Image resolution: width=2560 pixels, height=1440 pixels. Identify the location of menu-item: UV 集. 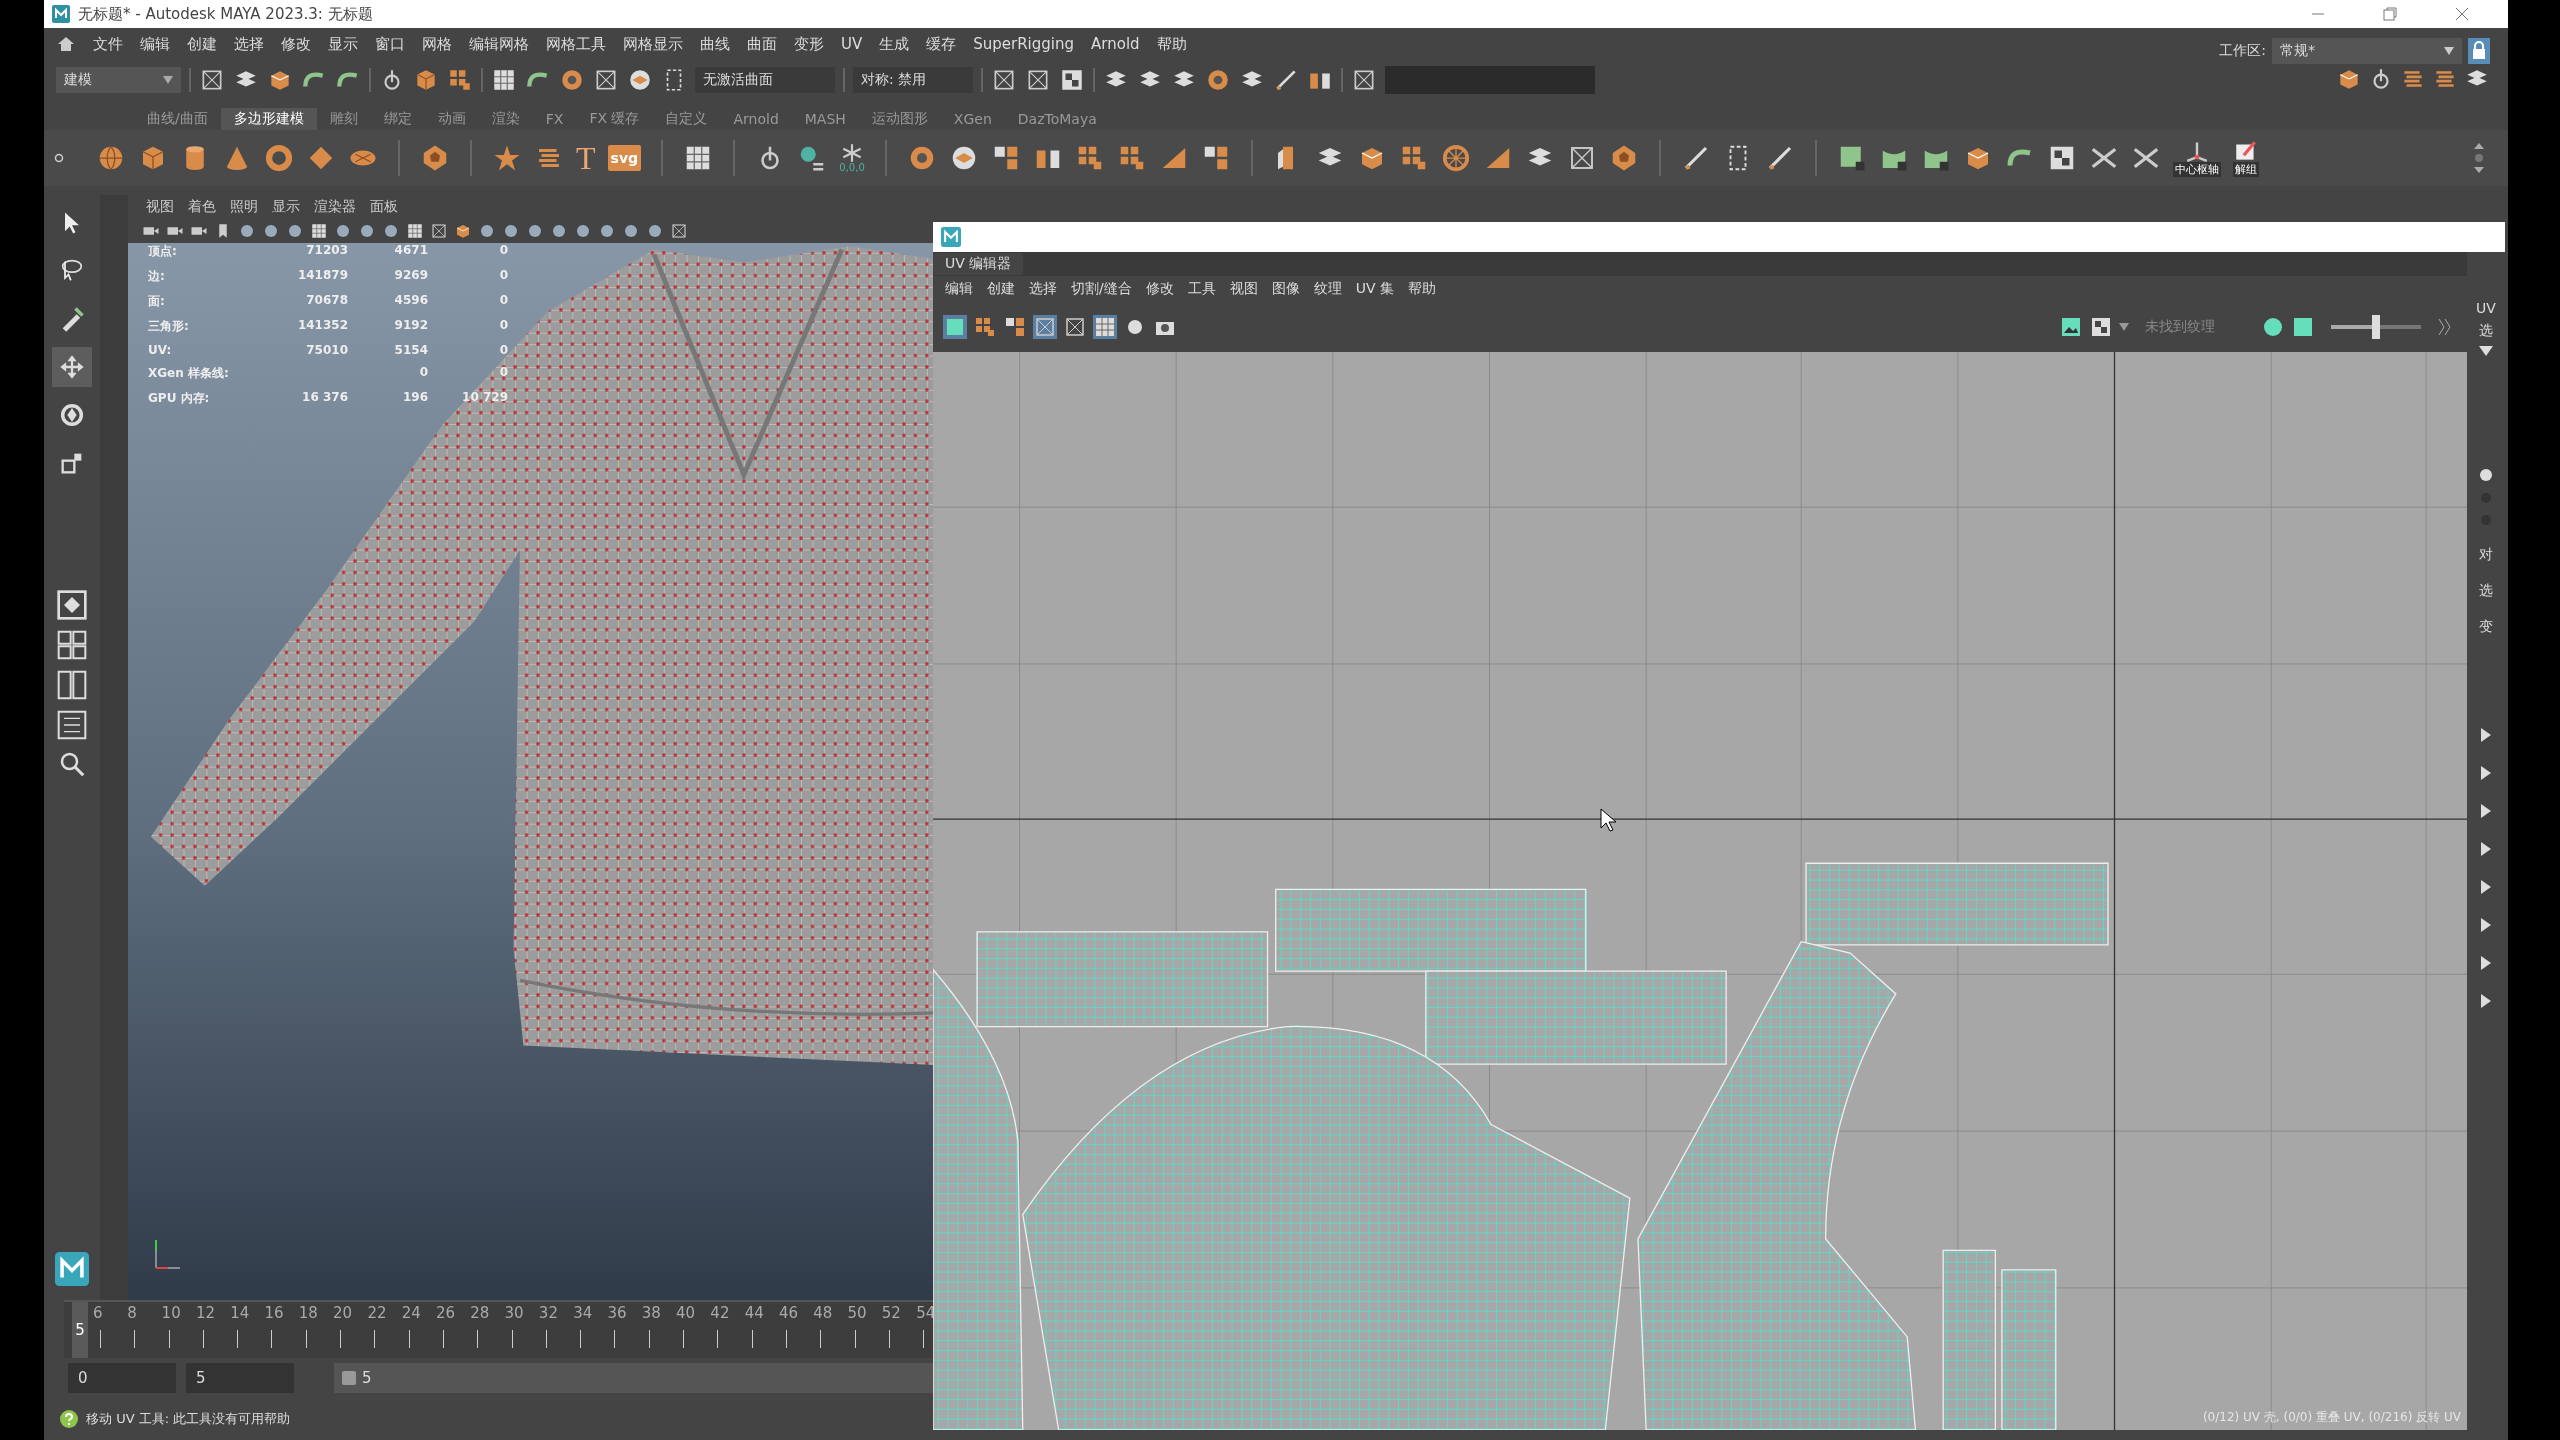
(1374, 289).